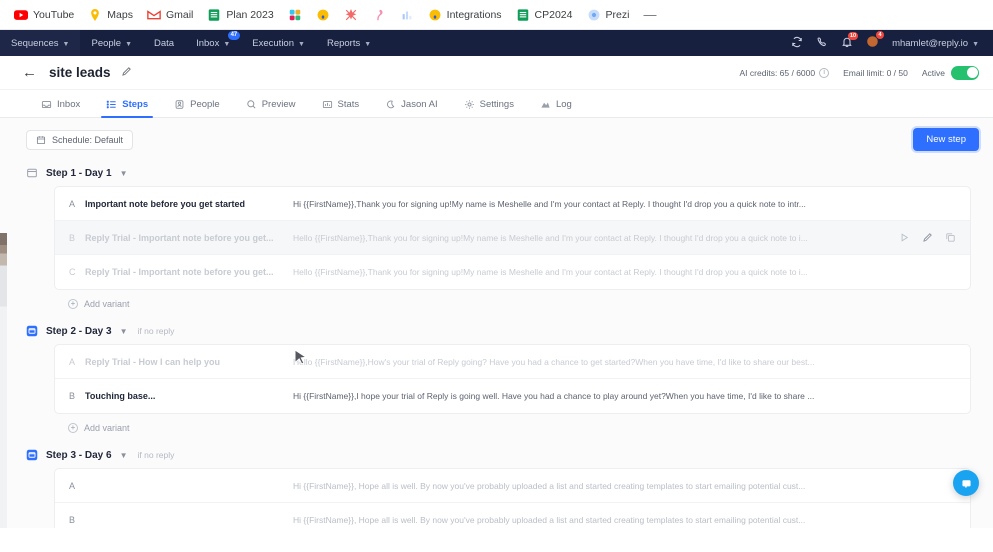 Image resolution: width=993 pixels, height=552 pixels. What do you see at coordinates (391, 104) in the screenshot?
I see `moon-icon` at bounding box center [391, 104].